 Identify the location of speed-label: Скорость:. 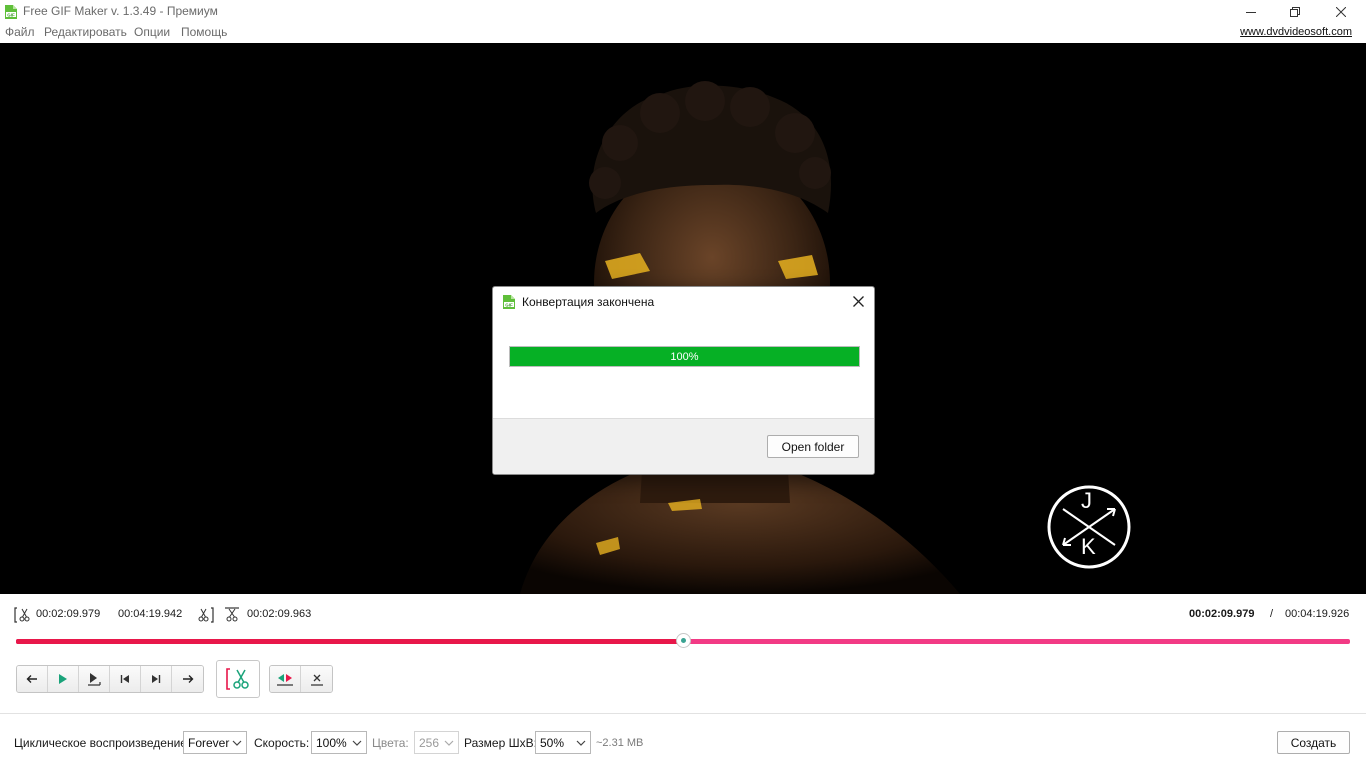
(282, 743).